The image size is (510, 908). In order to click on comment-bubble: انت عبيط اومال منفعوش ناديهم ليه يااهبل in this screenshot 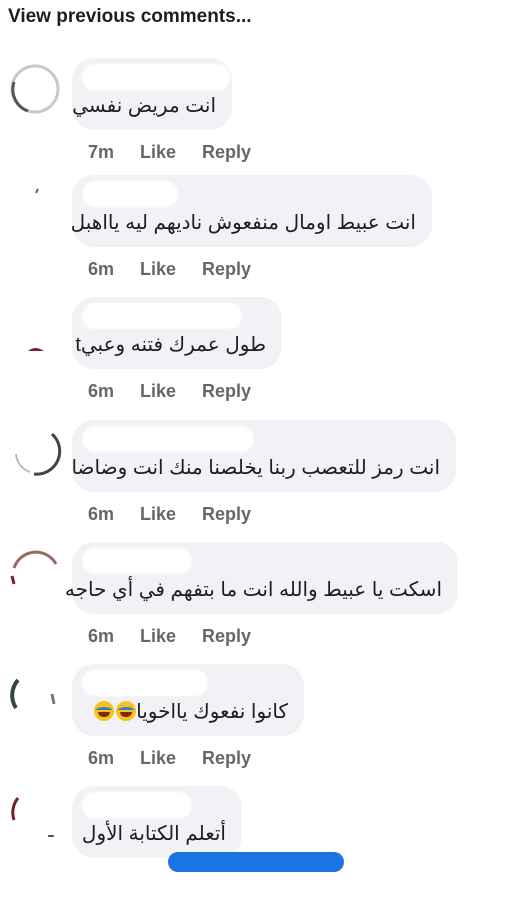, I will do `click(251, 211)`.